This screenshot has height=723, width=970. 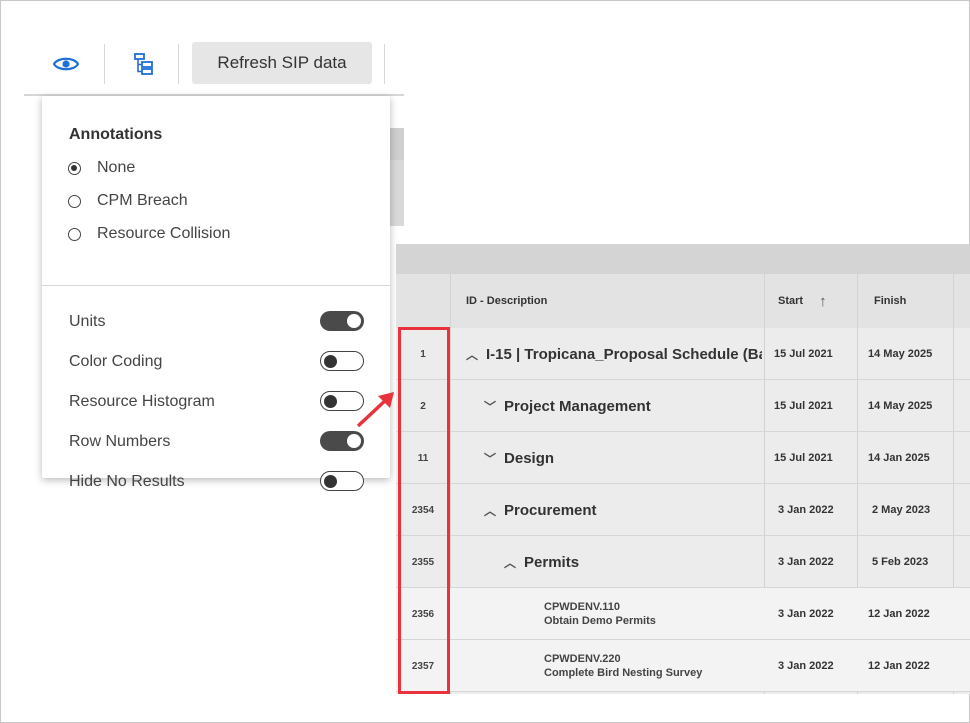 What do you see at coordinates (342, 361) in the screenshot?
I see `color-coding-toggle` at bounding box center [342, 361].